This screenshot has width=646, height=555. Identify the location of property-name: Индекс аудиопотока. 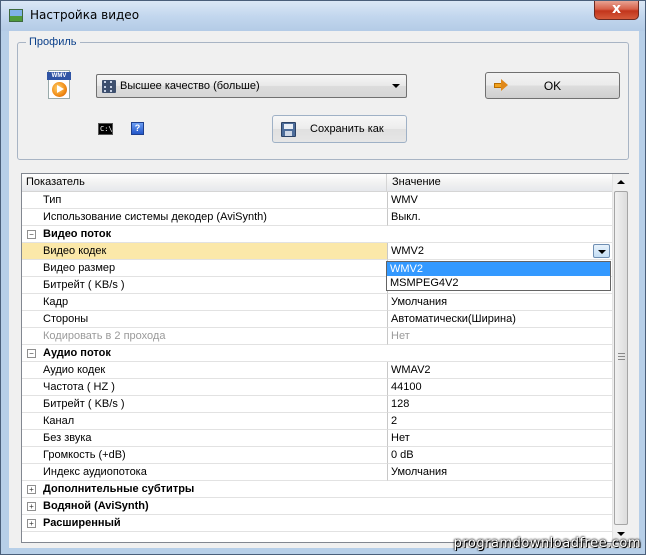
(205, 472).